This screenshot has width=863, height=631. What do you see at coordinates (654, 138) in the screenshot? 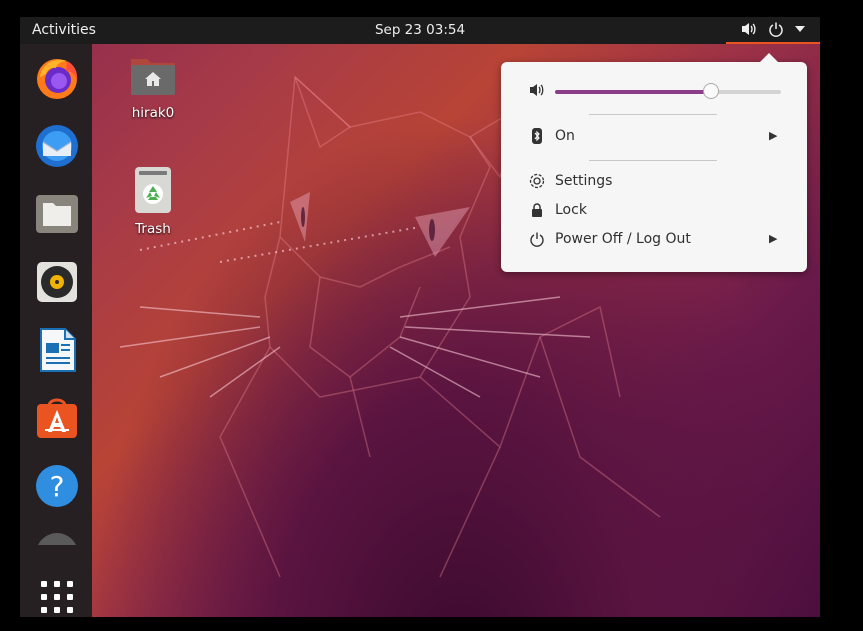
I see `bluetooth-row: On ▶` at bounding box center [654, 138].